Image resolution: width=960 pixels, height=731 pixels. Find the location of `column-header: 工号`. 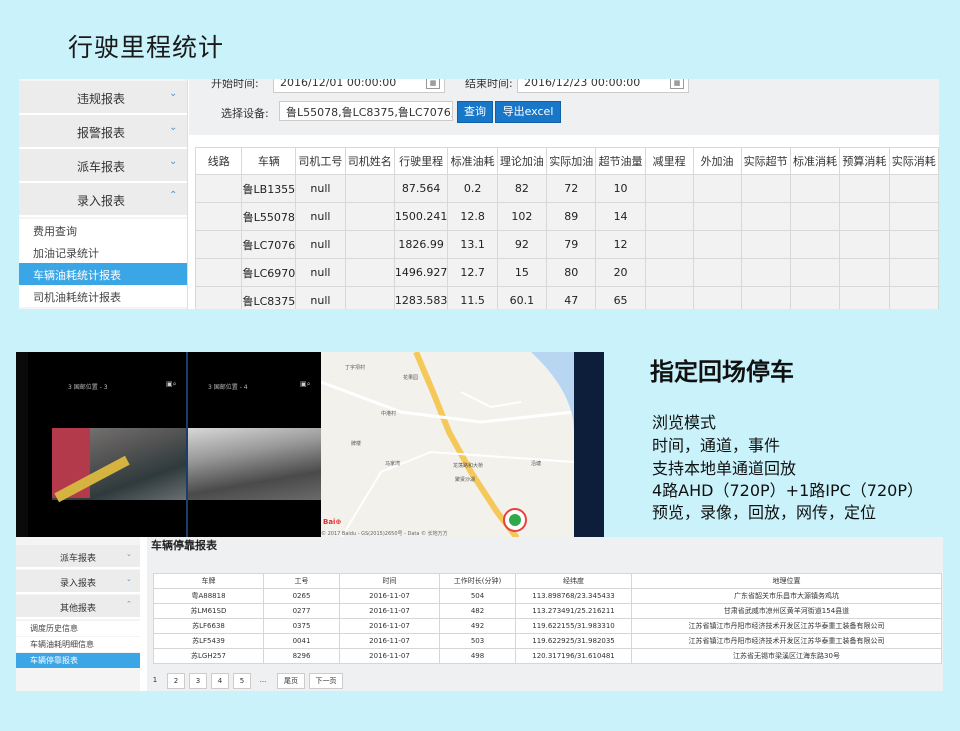

column-header: 工号 is located at coordinates (301, 581).